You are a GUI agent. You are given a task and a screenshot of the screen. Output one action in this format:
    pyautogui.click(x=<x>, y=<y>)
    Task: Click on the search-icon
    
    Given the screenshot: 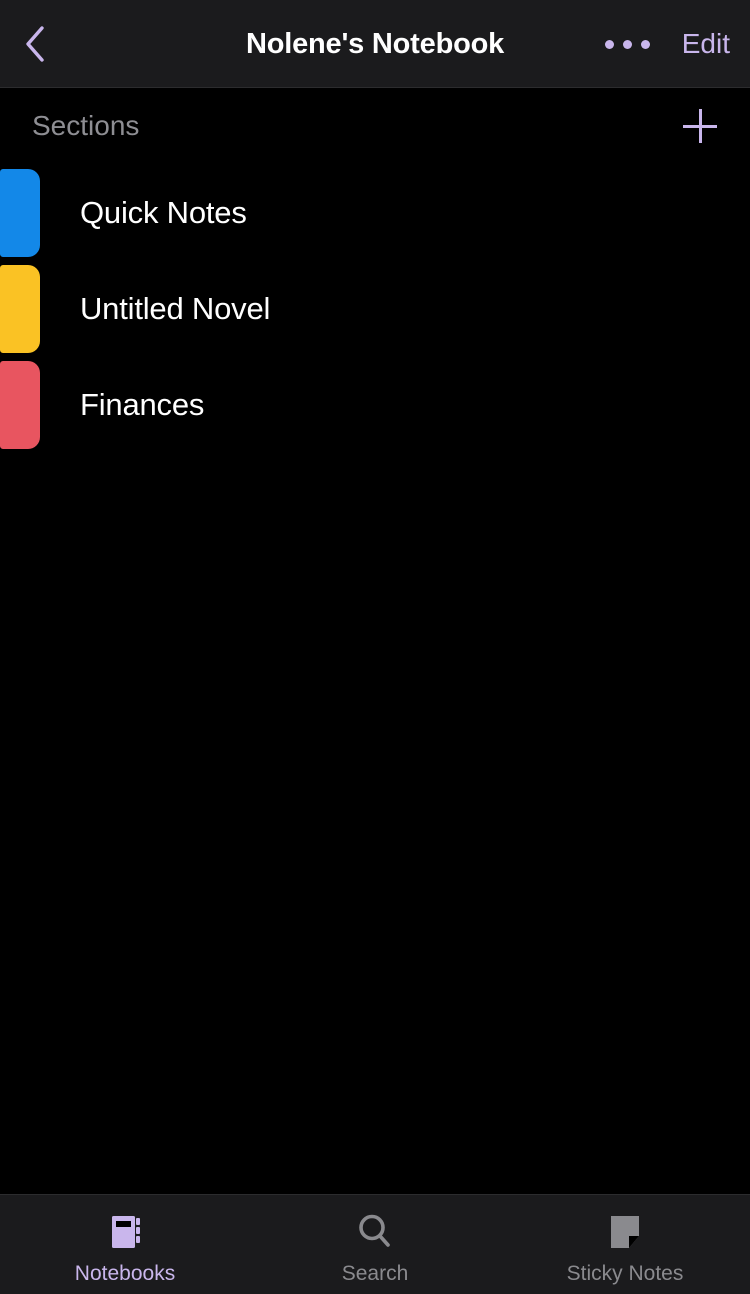 What is the action you would take?
    pyautogui.click(x=375, y=1232)
    